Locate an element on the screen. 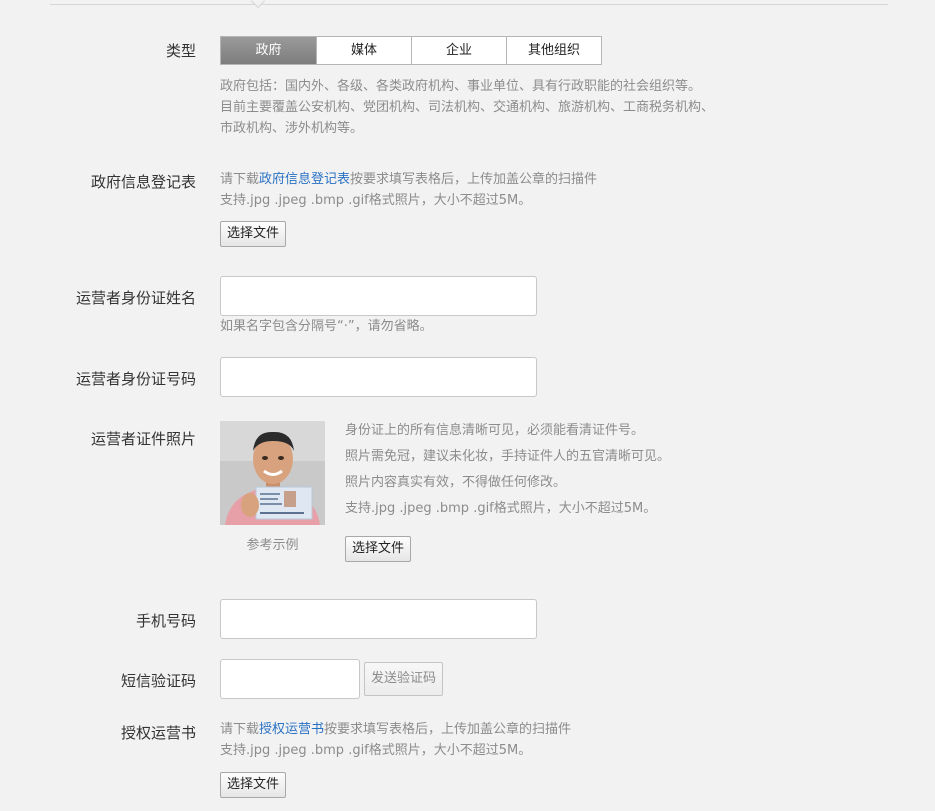 Image resolution: width=935 pixels, height=811 pixels. type-desc-line: 政府包括：国内外、各级、各类政府机构、事业单位、具有行政职能的社会组织等。 is located at coordinates (461, 86).